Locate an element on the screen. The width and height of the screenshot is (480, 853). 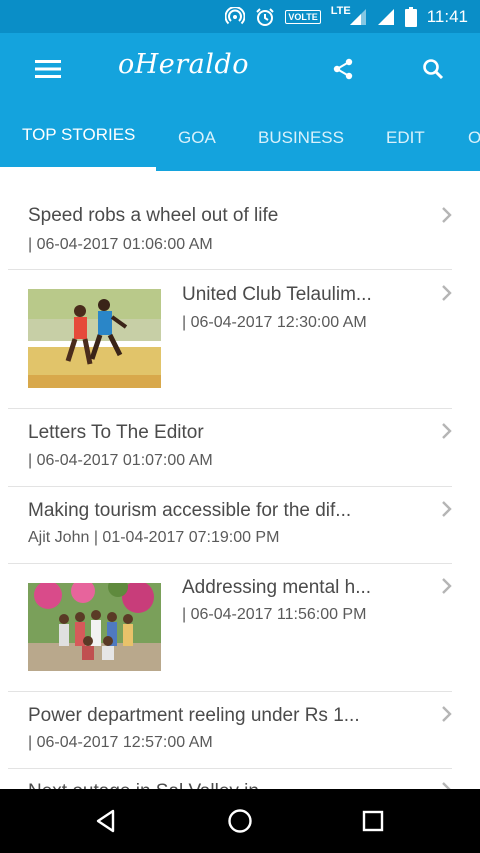
share-button is located at coordinates (343, 69).